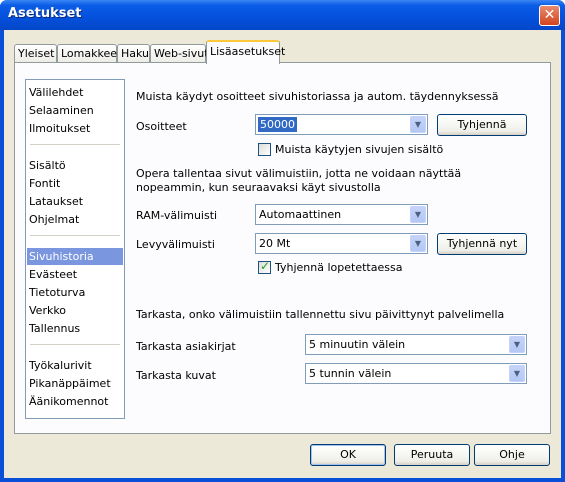  What do you see at coordinates (264, 266) in the screenshot?
I see `clear-on-exit-checkbox` at bounding box center [264, 266].